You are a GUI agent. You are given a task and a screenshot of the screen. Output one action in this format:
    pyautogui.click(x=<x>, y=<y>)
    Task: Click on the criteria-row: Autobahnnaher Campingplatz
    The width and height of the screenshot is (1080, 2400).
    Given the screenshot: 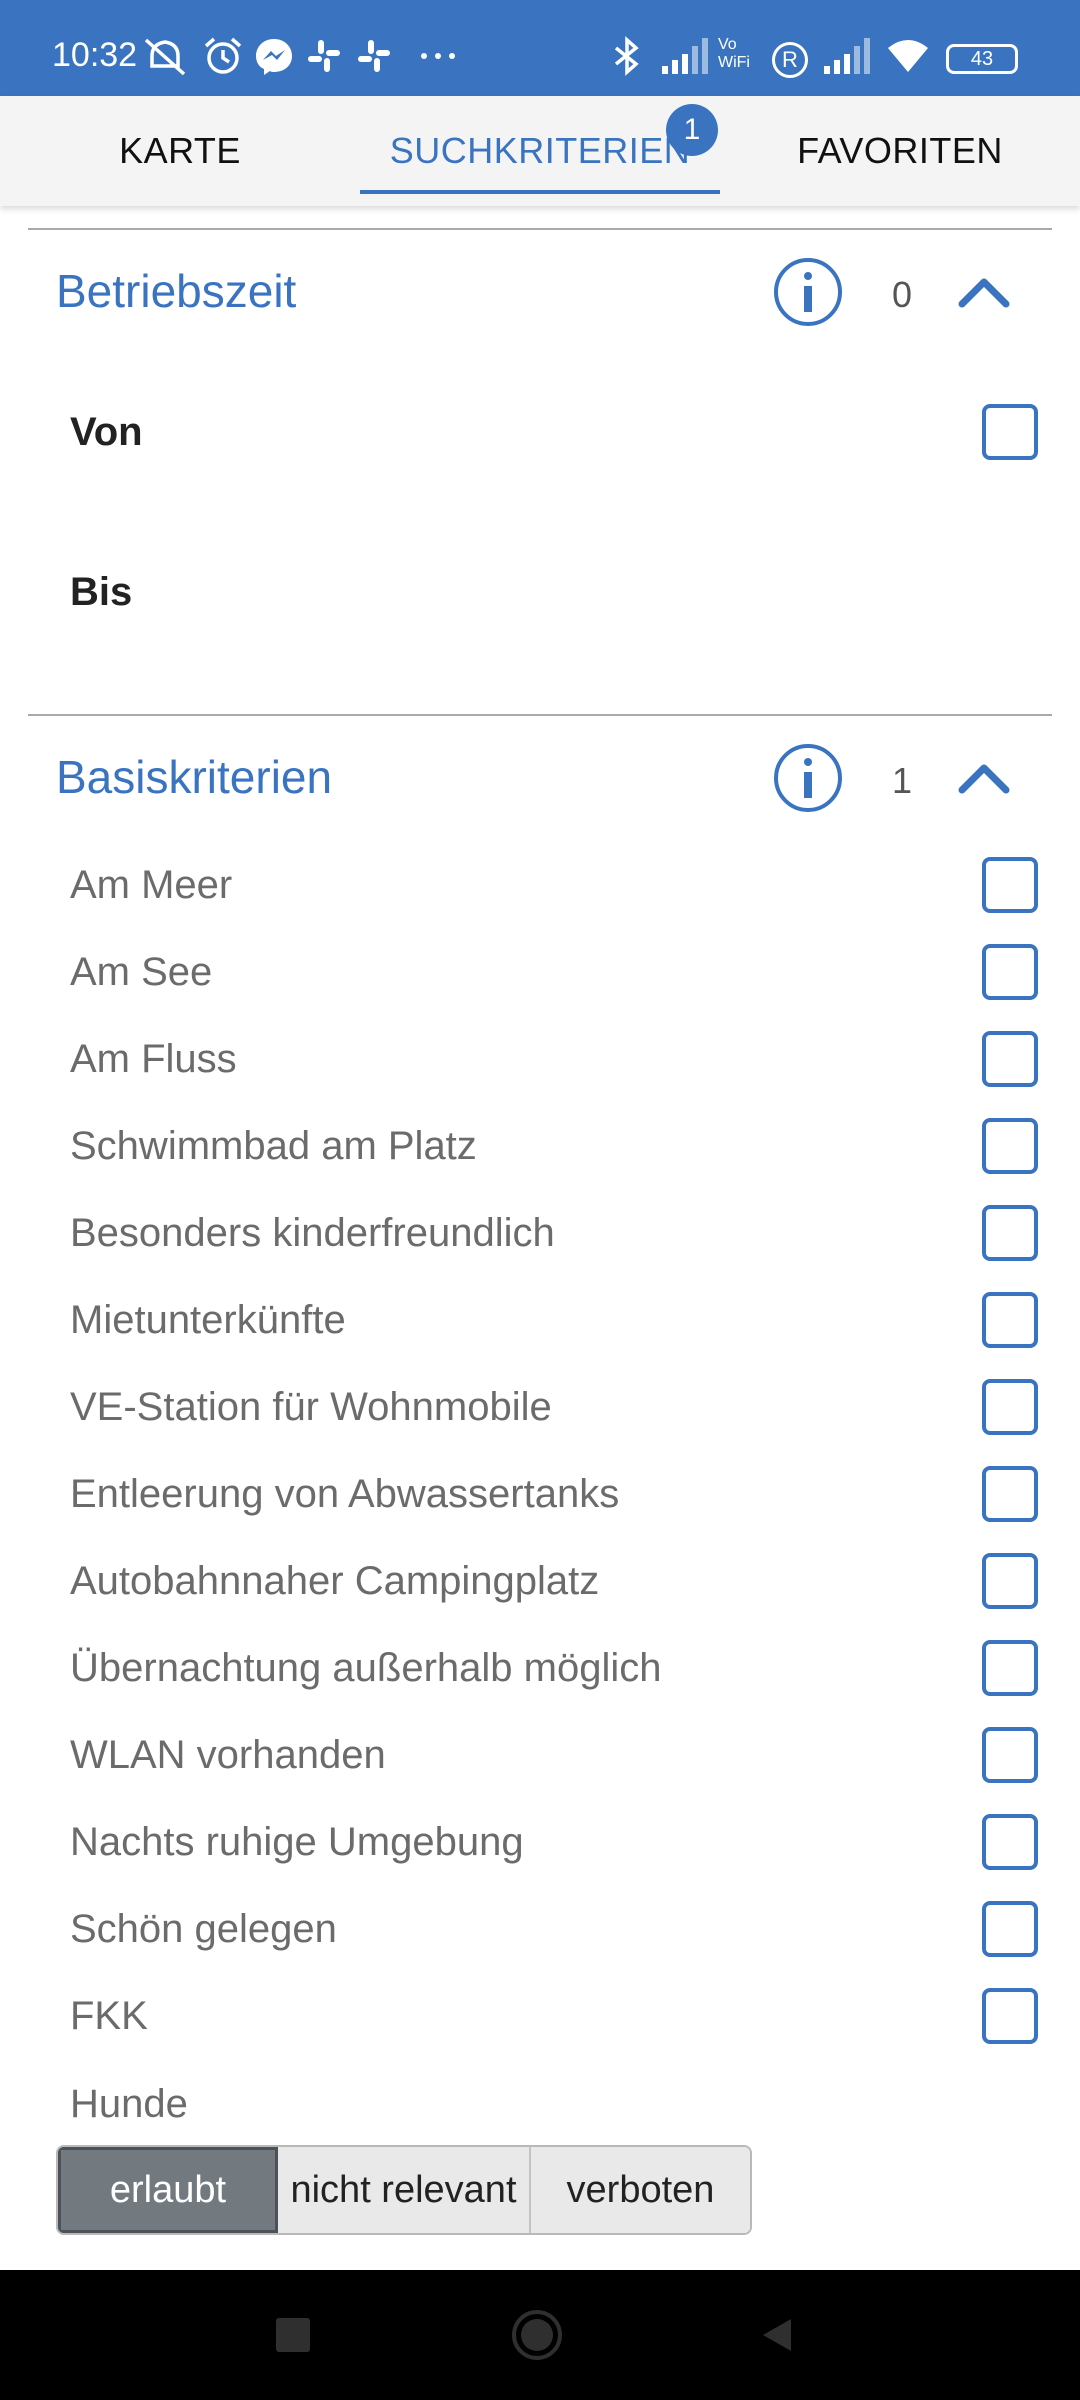 What is the action you would take?
    pyautogui.click(x=540, y=1581)
    